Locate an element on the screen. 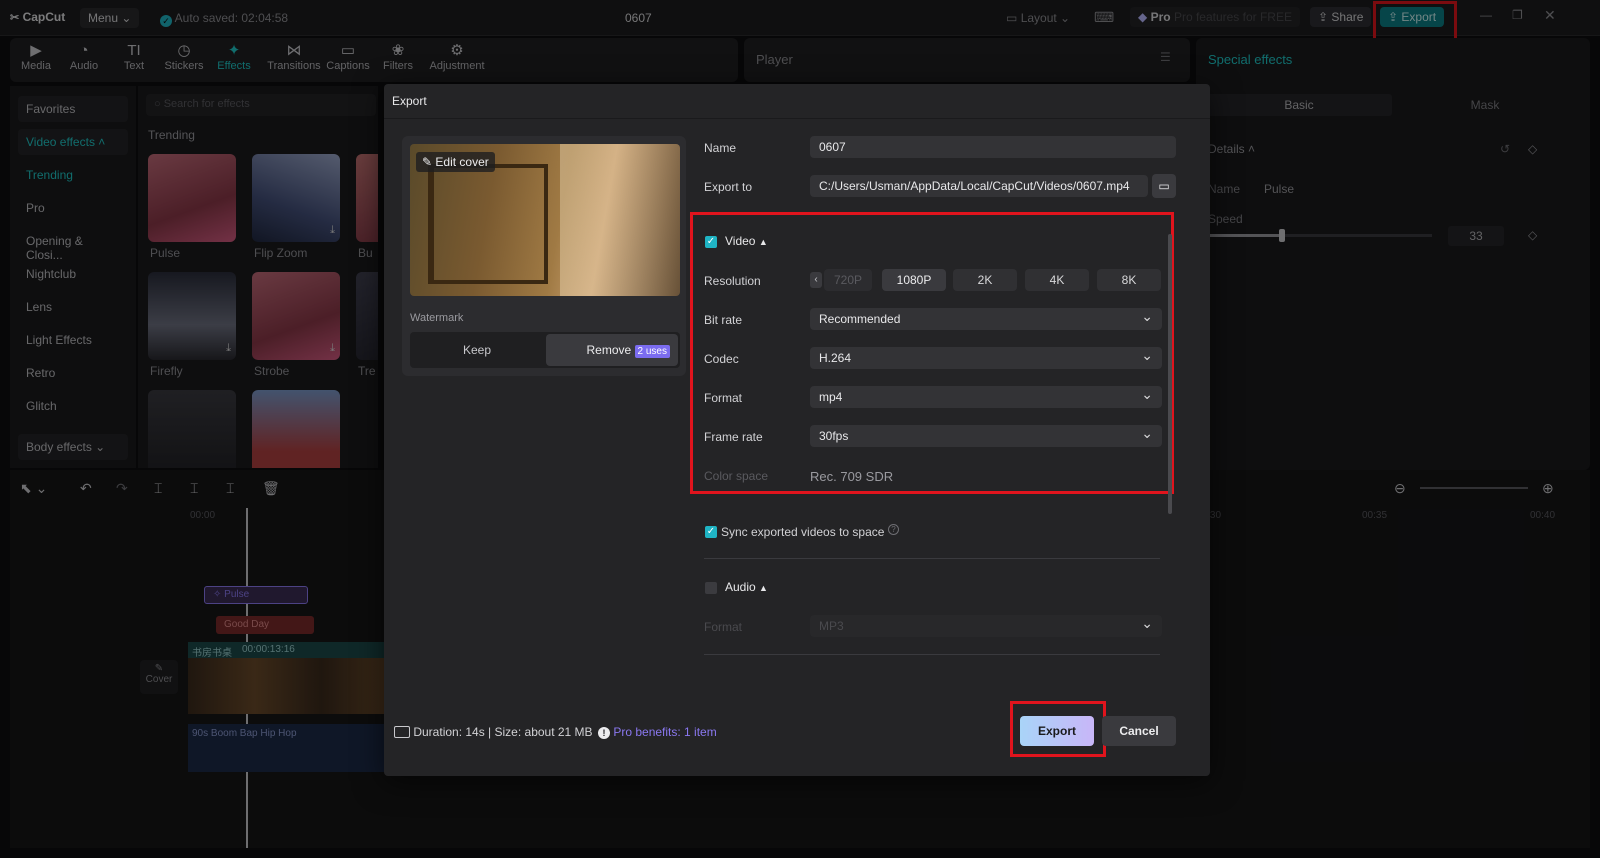 The height and width of the screenshot is (858, 1600). curtain-shape is located at coordinates (620, 220).